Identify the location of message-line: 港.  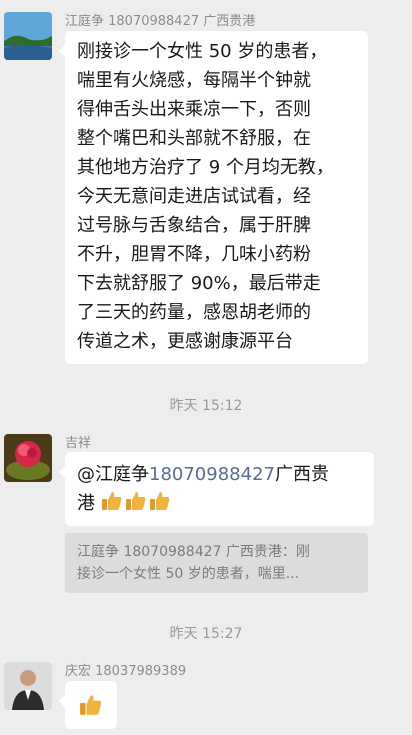
(219, 503).